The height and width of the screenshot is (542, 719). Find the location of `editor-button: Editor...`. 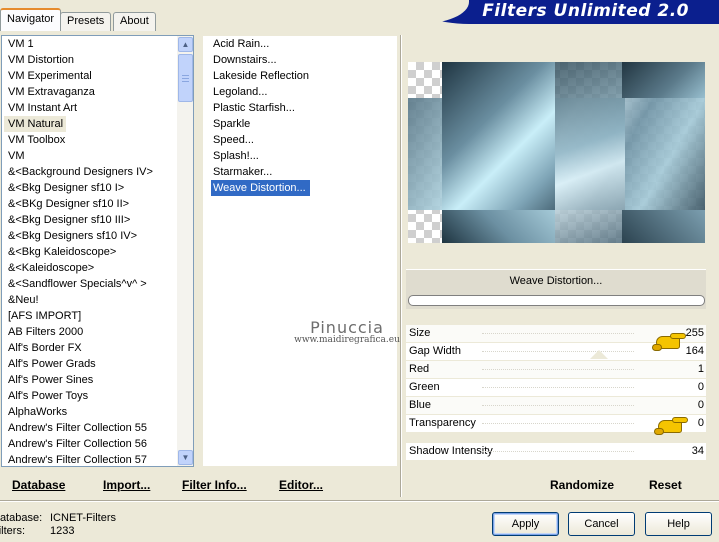

editor-button: Editor... is located at coordinates (301, 485).